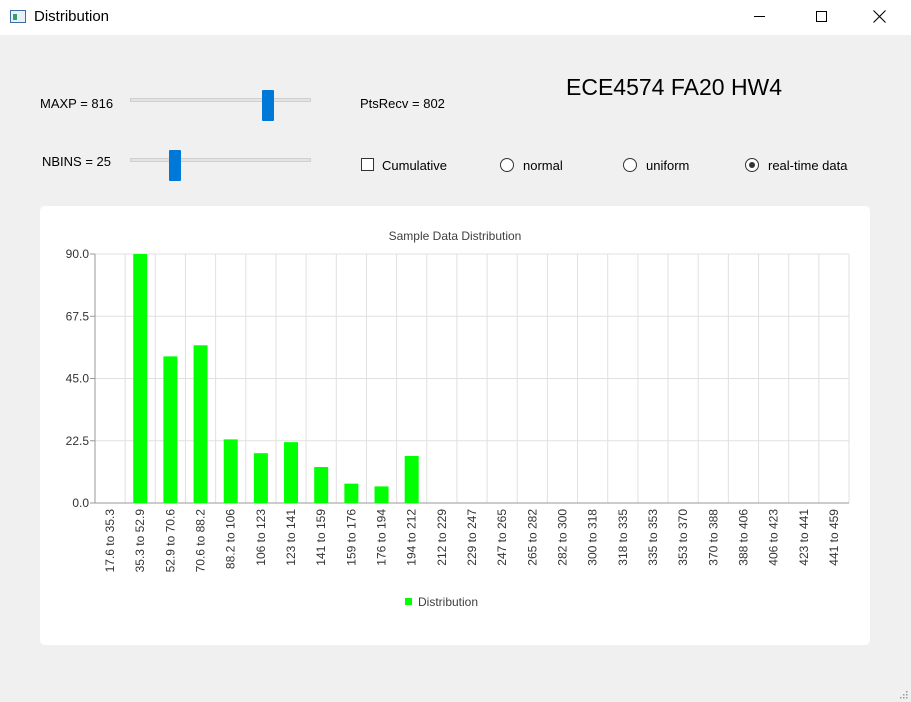 This screenshot has height=702, width=911. Describe the element at coordinates (77, 103) in the screenshot. I see `maxp-label: MAXP = 816` at that location.